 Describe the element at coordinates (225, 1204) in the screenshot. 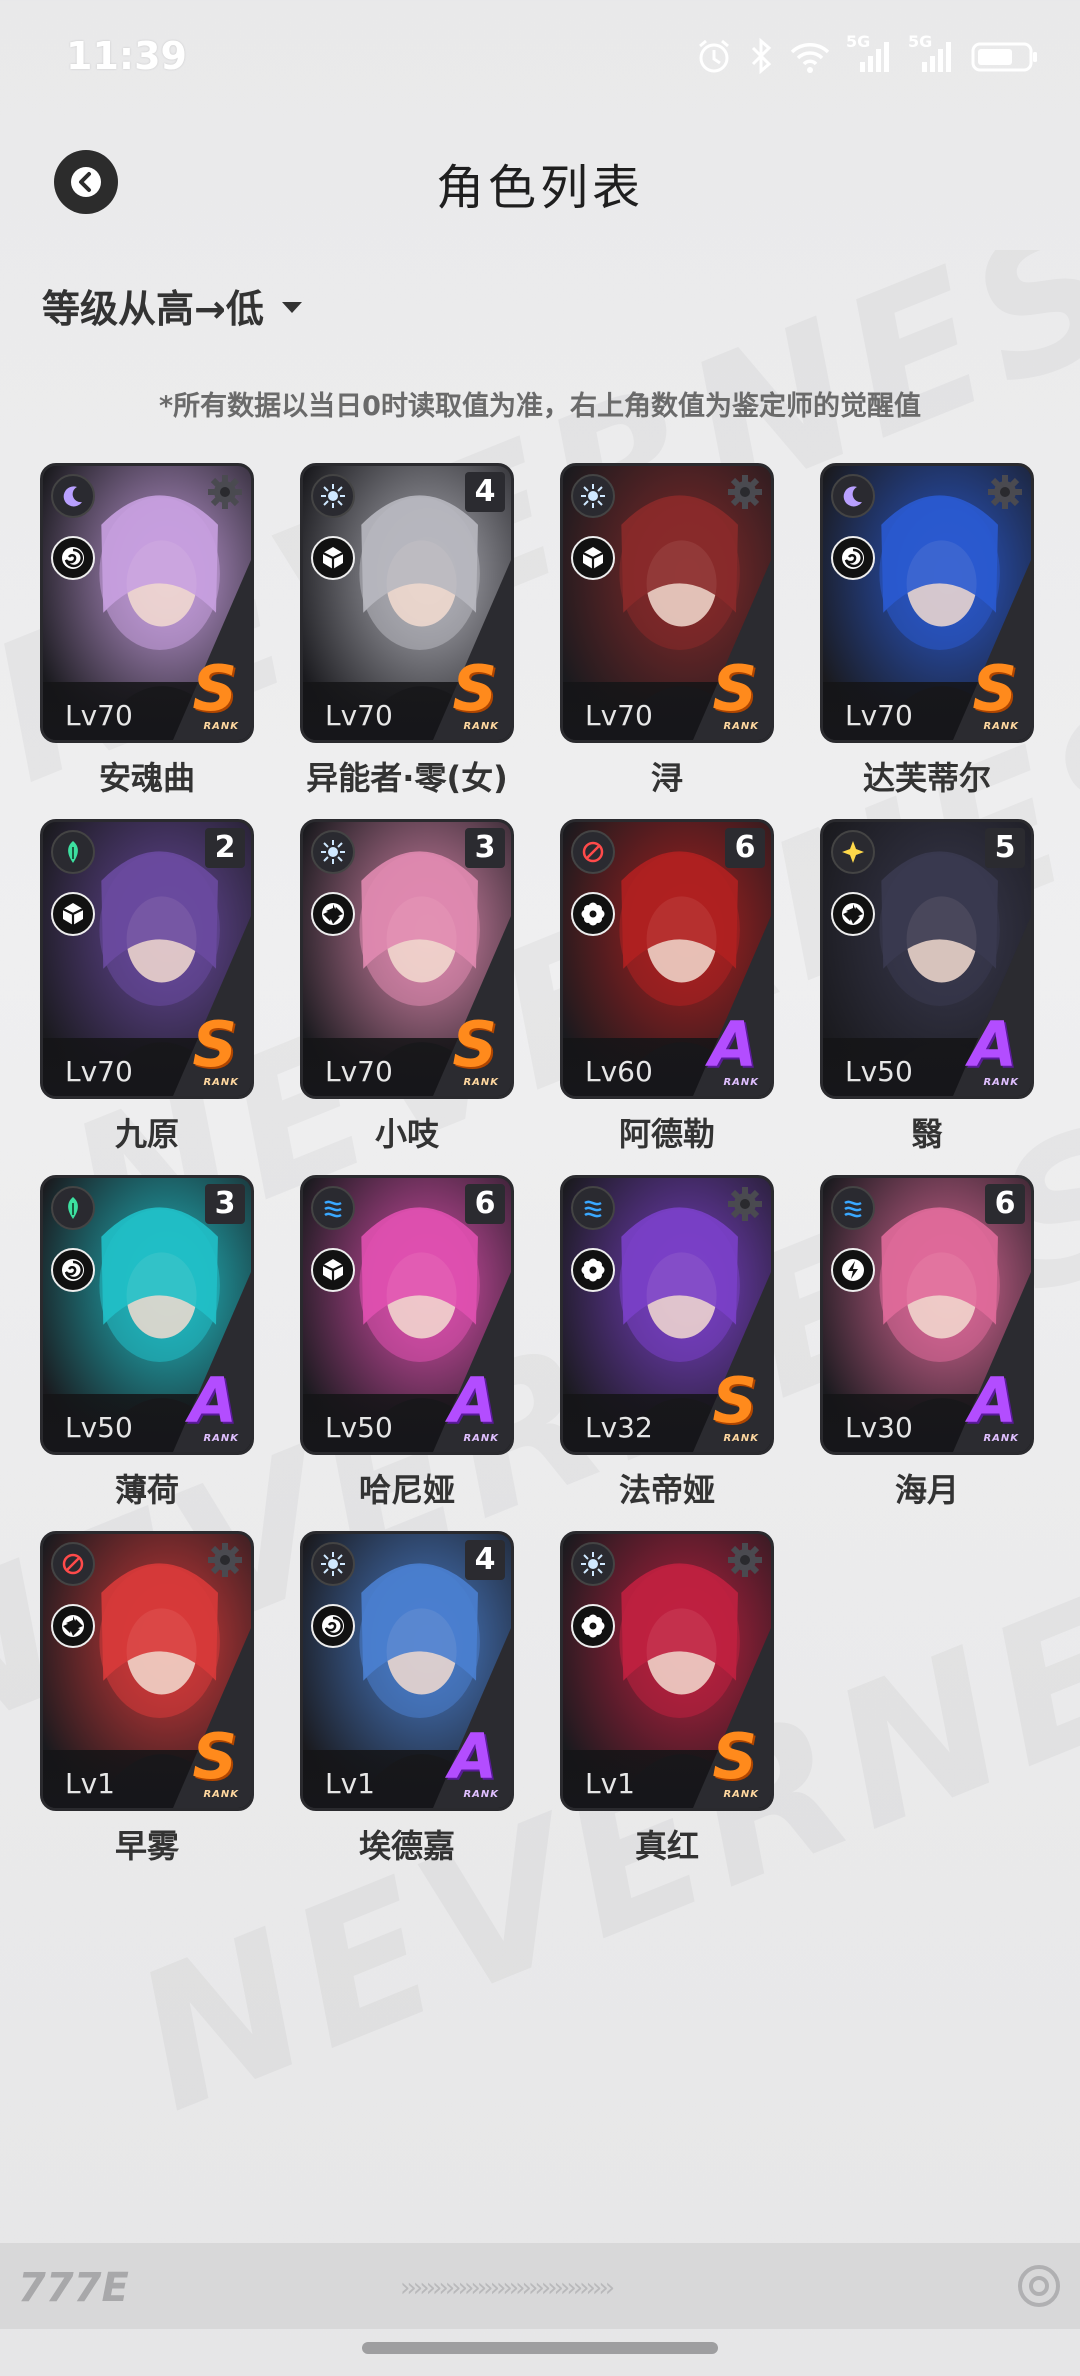

I see `awakening-badge: 3` at that location.